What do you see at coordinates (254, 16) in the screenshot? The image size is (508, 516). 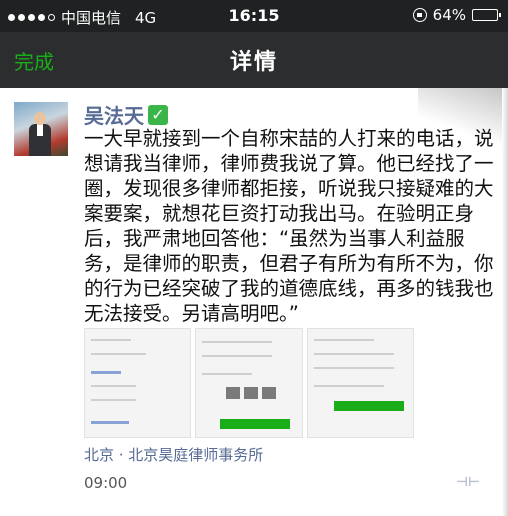 I see `status-bar: 中国电信 4G 16:15 64%` at bounding box center [254, 16].